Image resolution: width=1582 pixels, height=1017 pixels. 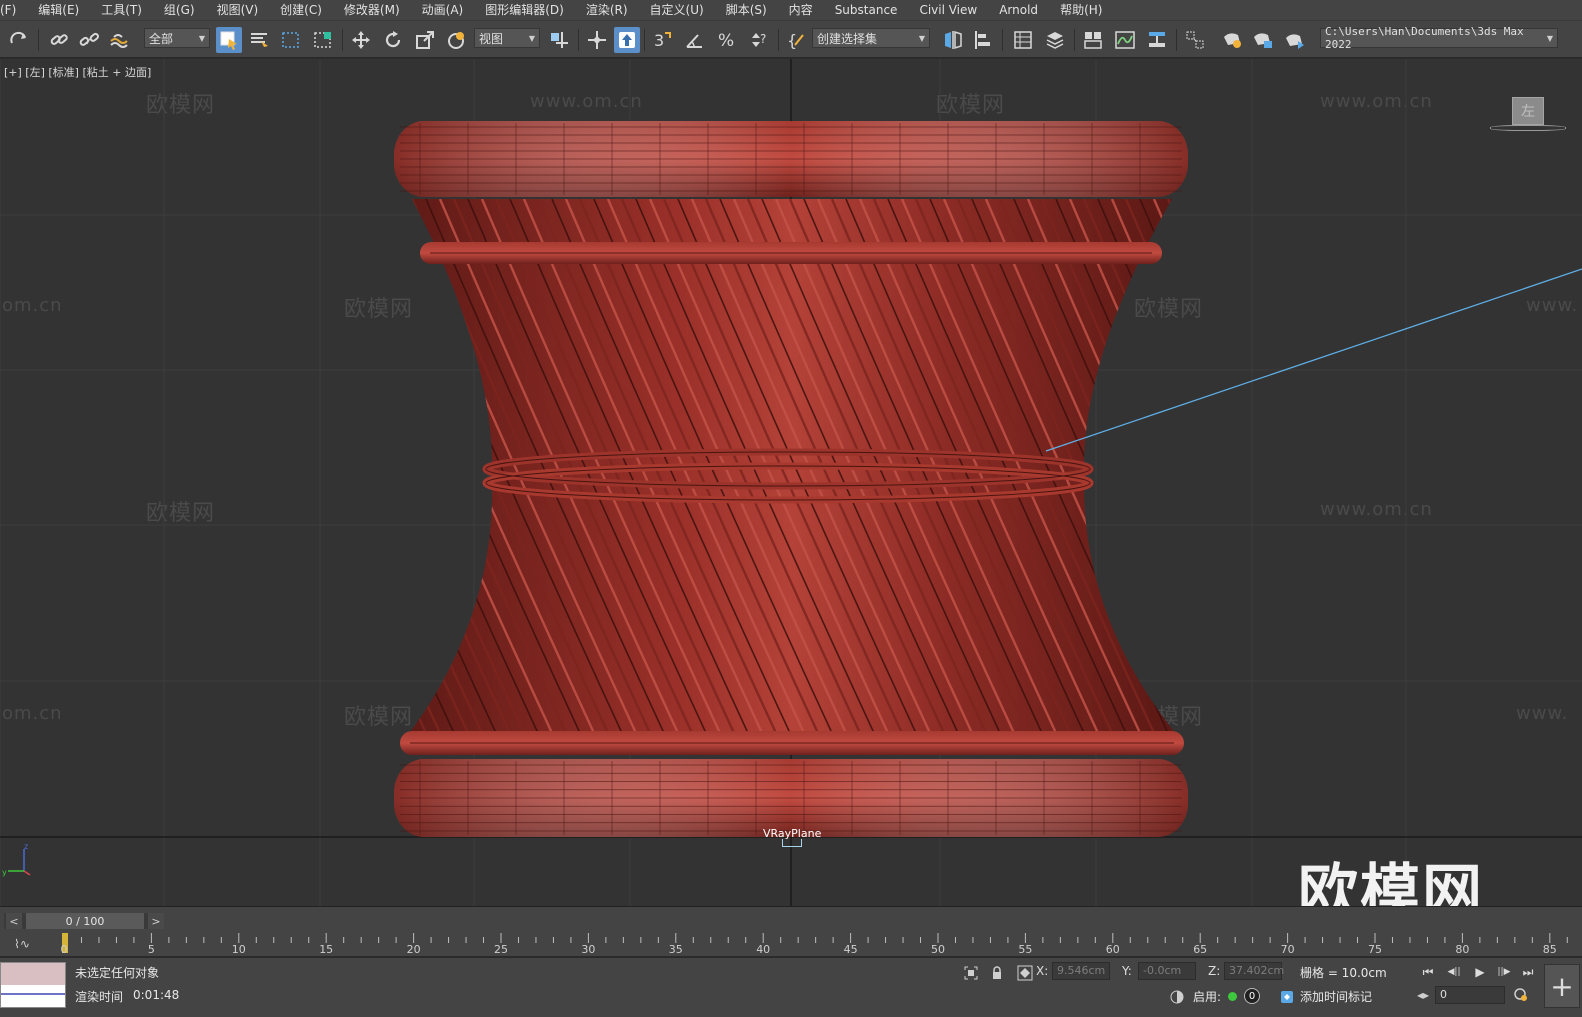 I want to click on menu-item: 动画(A), so click(x=442, y=10).